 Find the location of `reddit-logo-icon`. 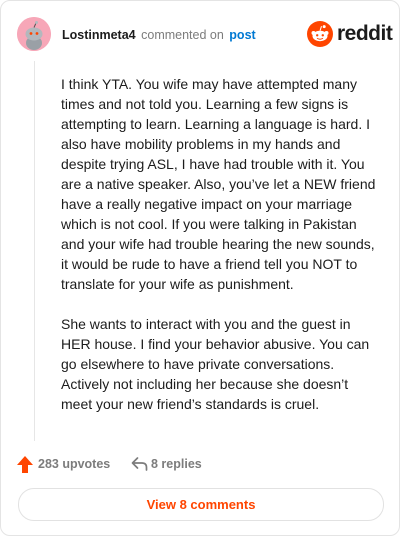

reddit-logo-icon is located at coordinates (320, 34).